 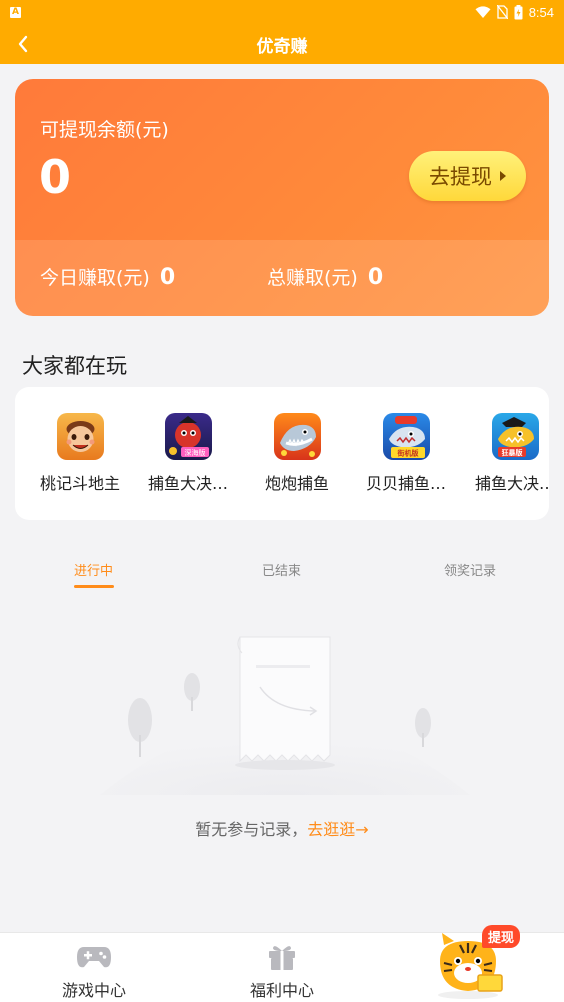 I want to click on nav-welfare-center: 福利中心, so click(x=282, y=967).